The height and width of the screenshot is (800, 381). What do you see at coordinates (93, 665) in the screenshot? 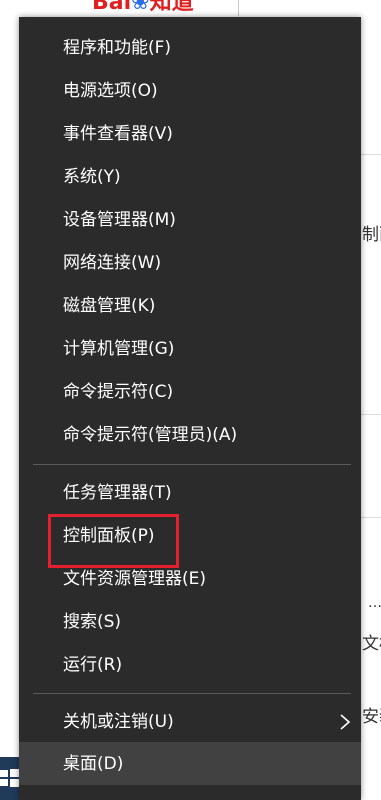
I see `menu-item-label: 运行(R)` at bounding box center [93, 665].